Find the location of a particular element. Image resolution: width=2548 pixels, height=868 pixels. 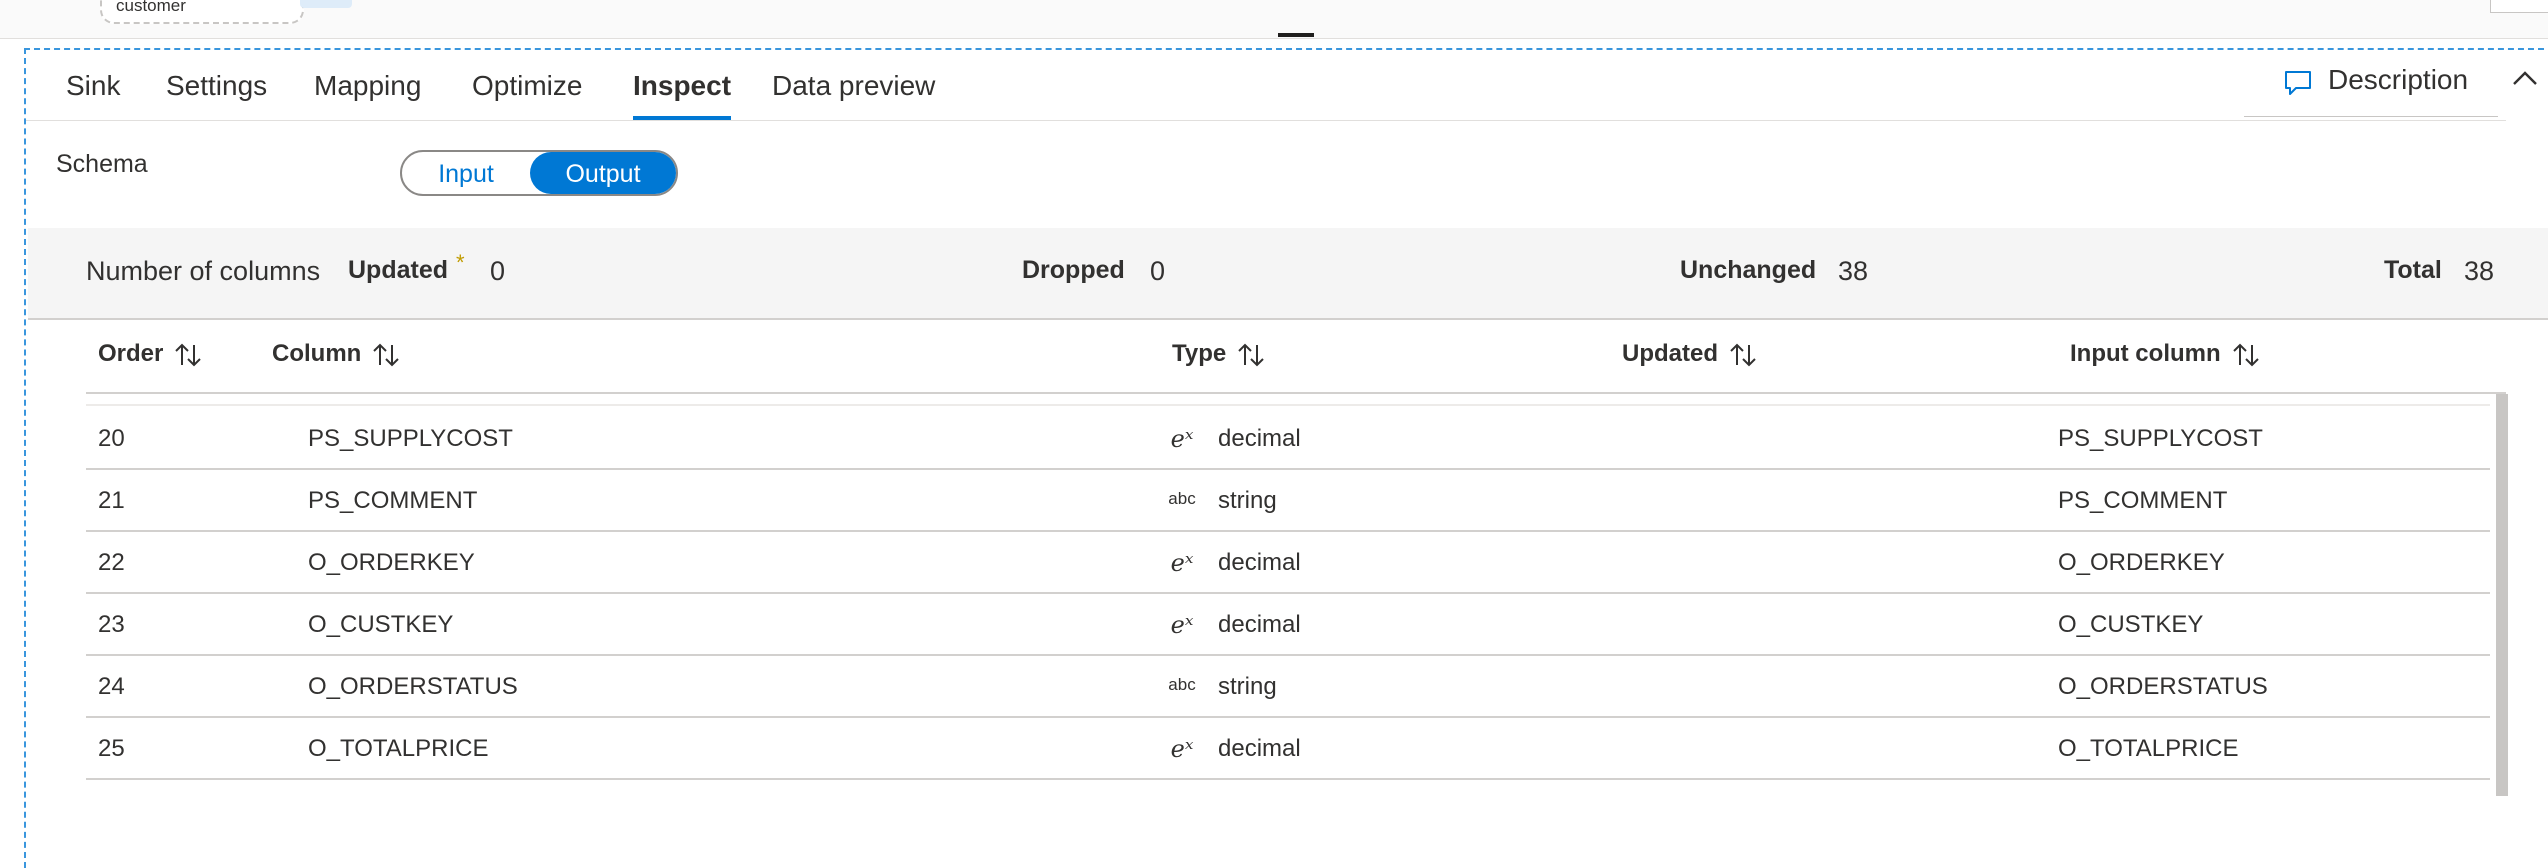

row-order: 23 is located at coordinates (111, 624).